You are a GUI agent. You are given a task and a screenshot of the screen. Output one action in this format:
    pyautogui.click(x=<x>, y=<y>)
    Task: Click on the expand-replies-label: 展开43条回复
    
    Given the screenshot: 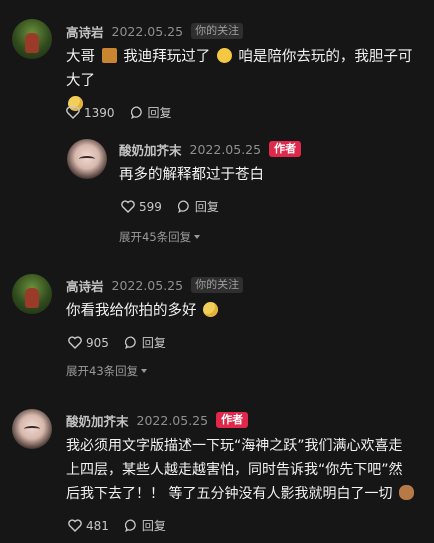 What is the action you would take?
    pyautogui.click(x=102, y=371)
    